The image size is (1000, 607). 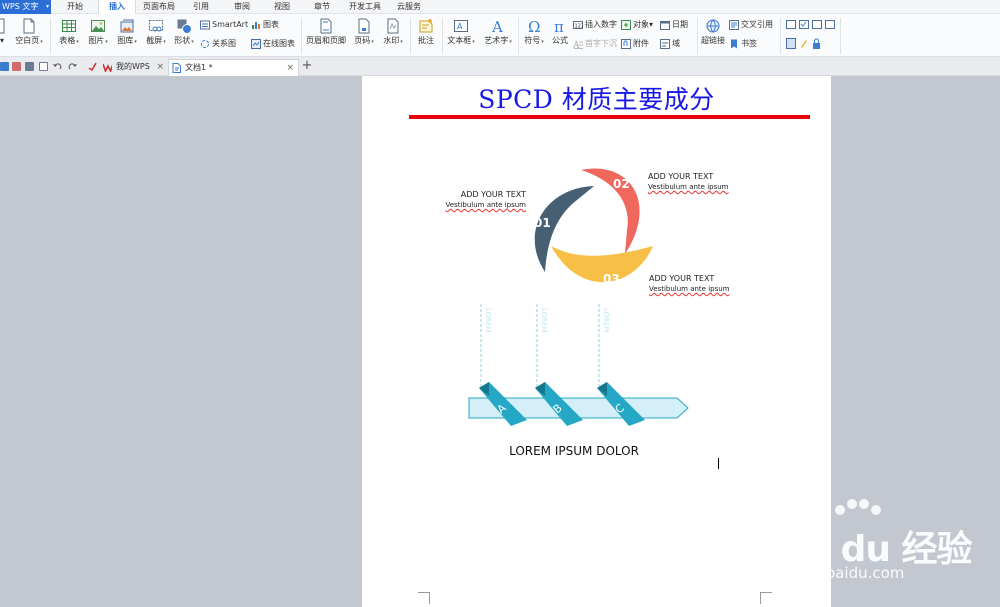 I want to click on relationship-button: 关系图, so click(x=218, y=44).